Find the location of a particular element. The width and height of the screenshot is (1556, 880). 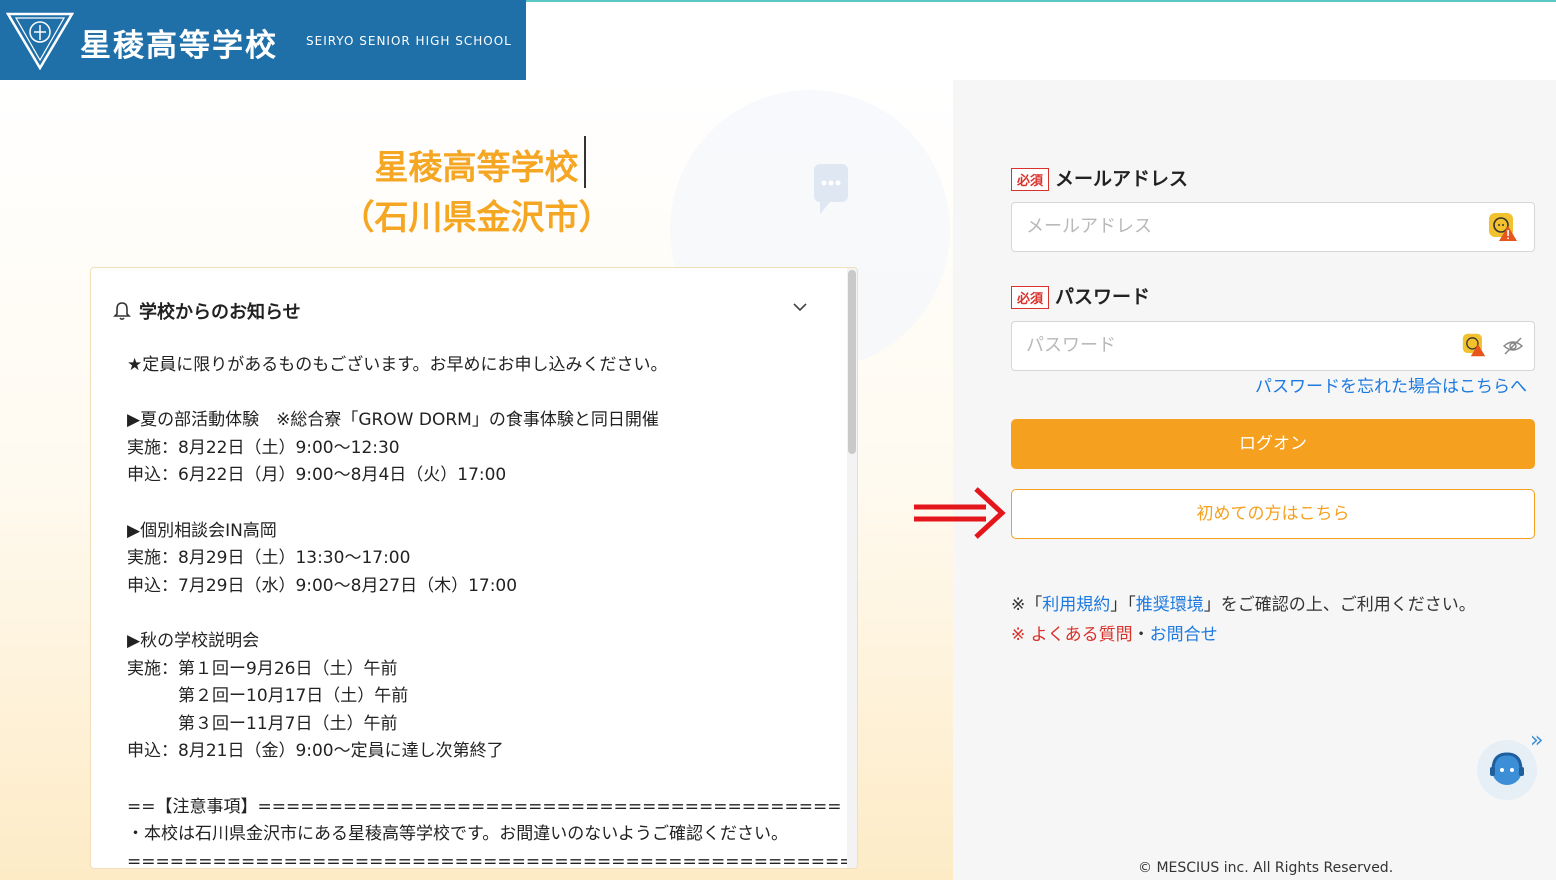

faq-link: よくある質問 is located at coordinates (1082, 635).